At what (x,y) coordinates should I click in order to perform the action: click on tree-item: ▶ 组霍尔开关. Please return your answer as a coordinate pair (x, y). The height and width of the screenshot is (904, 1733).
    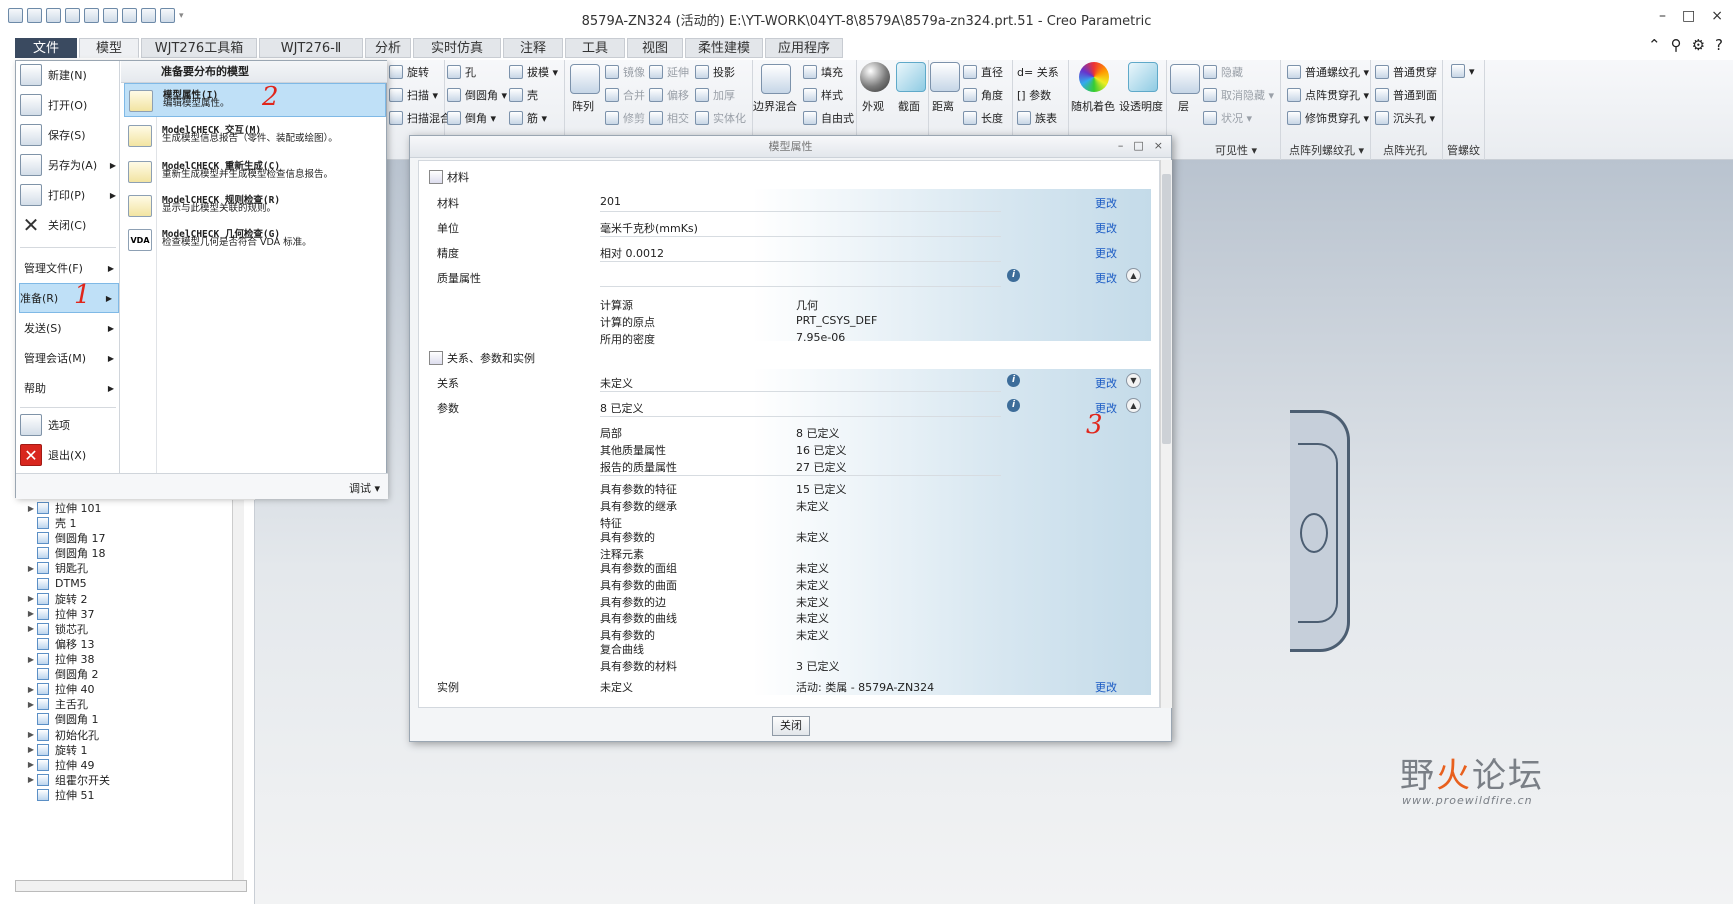
    Looking at the image, I should click on (67, 780).